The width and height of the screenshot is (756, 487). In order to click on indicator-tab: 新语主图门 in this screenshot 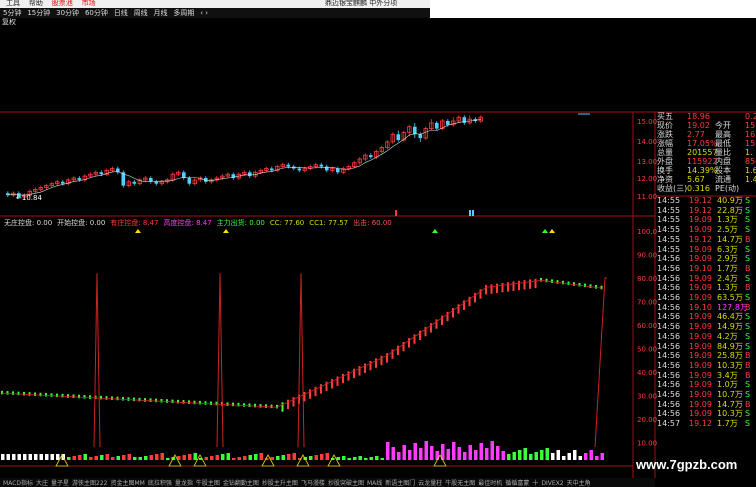, I will do `click(400, 483)`.